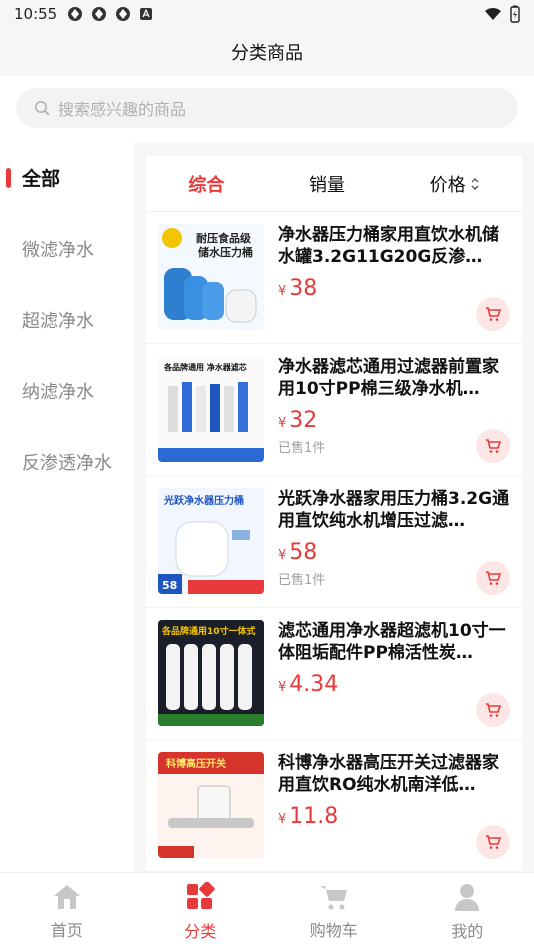 The image size is (534, 950). Describe the element at coordinates (58, 250) in the screenshot. I see `sidebar-item-label: 微滤净水` at that location.